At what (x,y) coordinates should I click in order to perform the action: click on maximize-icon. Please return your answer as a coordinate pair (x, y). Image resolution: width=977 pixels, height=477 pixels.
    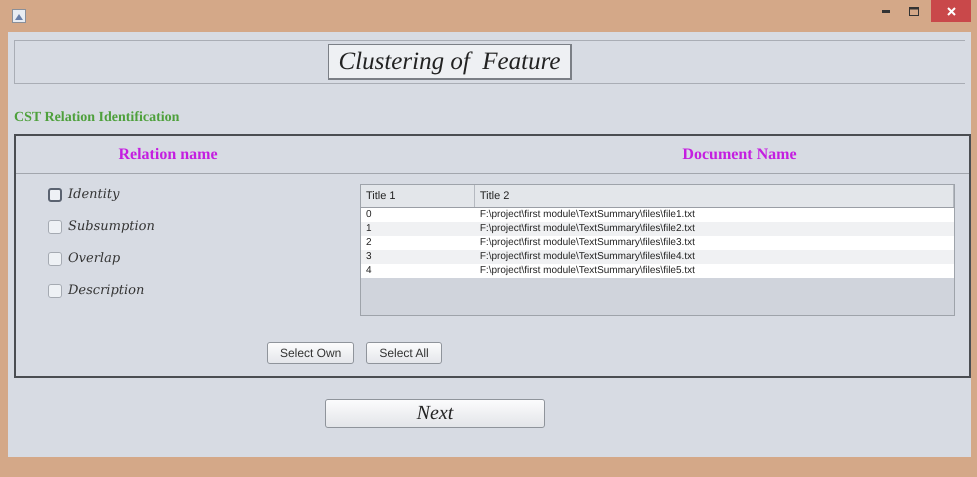
    Looking at the image, I should click on (914, 11).